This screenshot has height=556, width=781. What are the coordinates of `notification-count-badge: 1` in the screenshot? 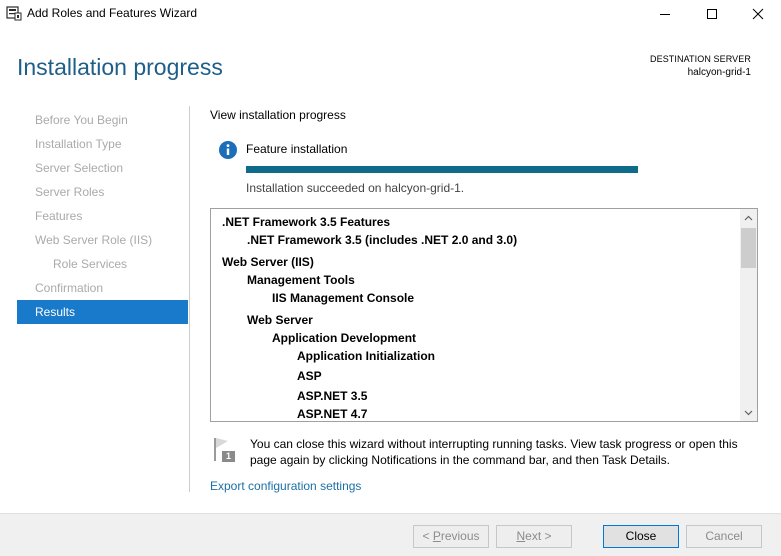 It's located at (228, 456).